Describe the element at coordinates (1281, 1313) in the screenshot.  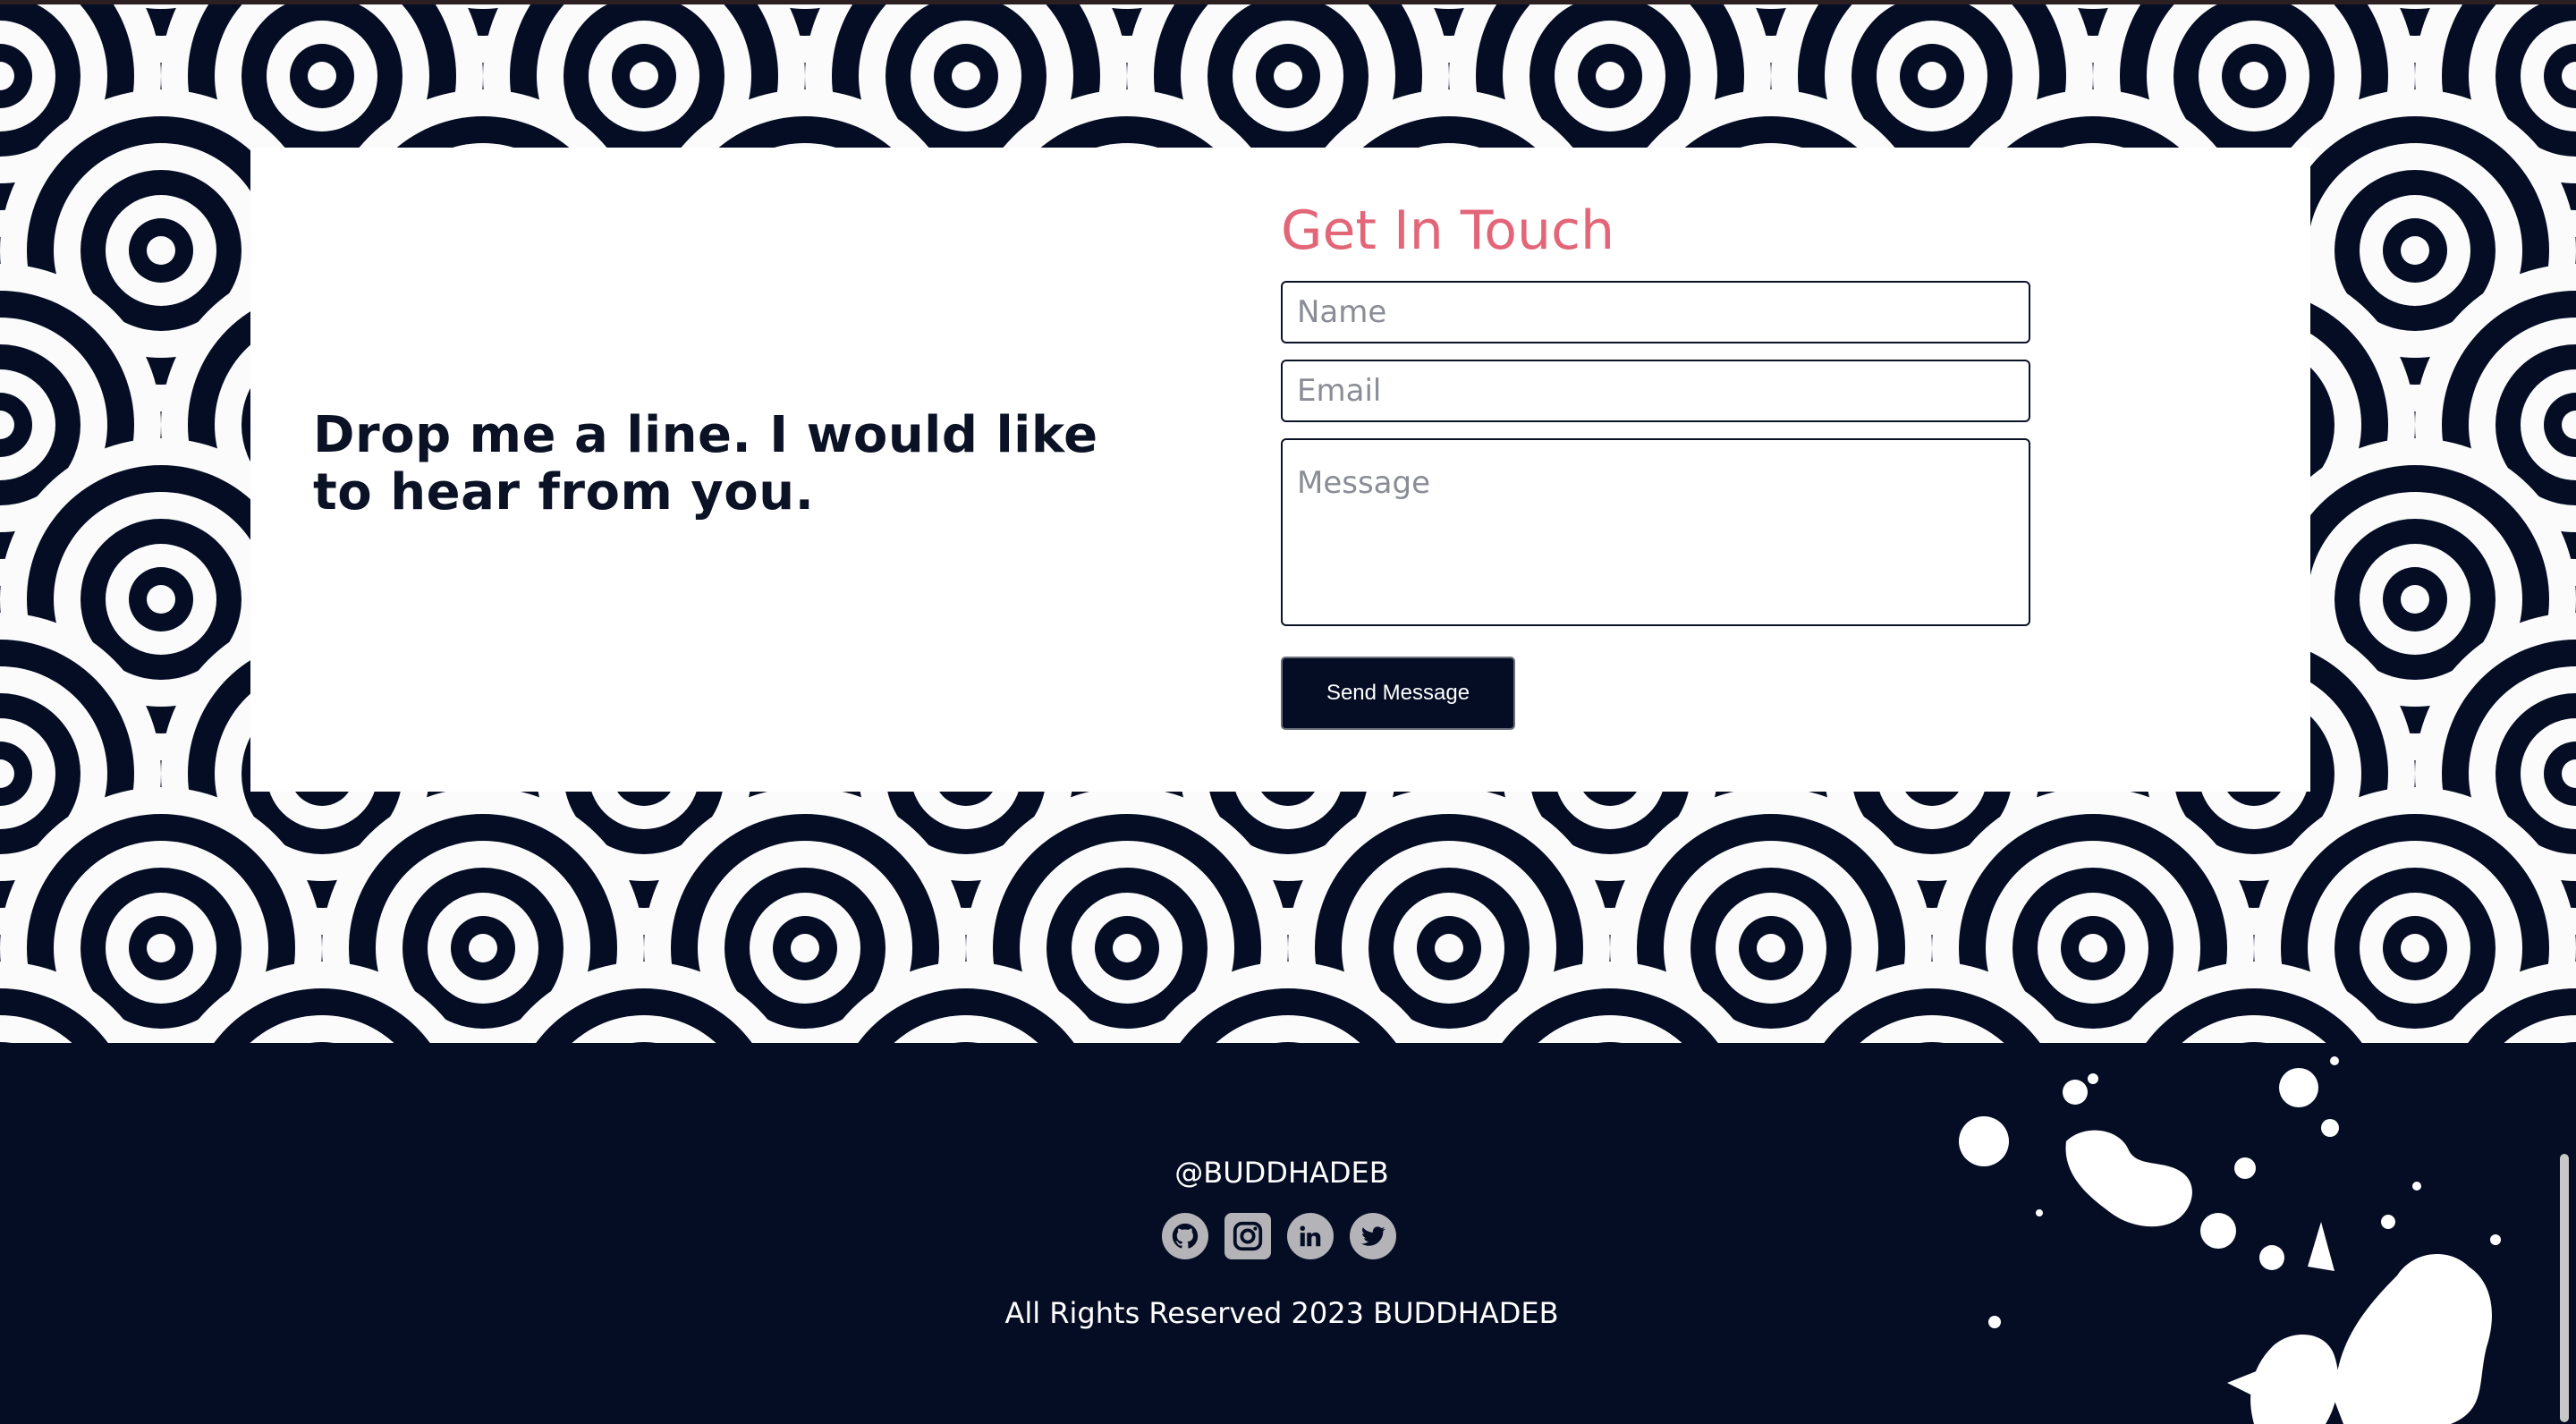
I see `copyright-text: All Rights Reserved 2023 BUDDHADEB` at that location.